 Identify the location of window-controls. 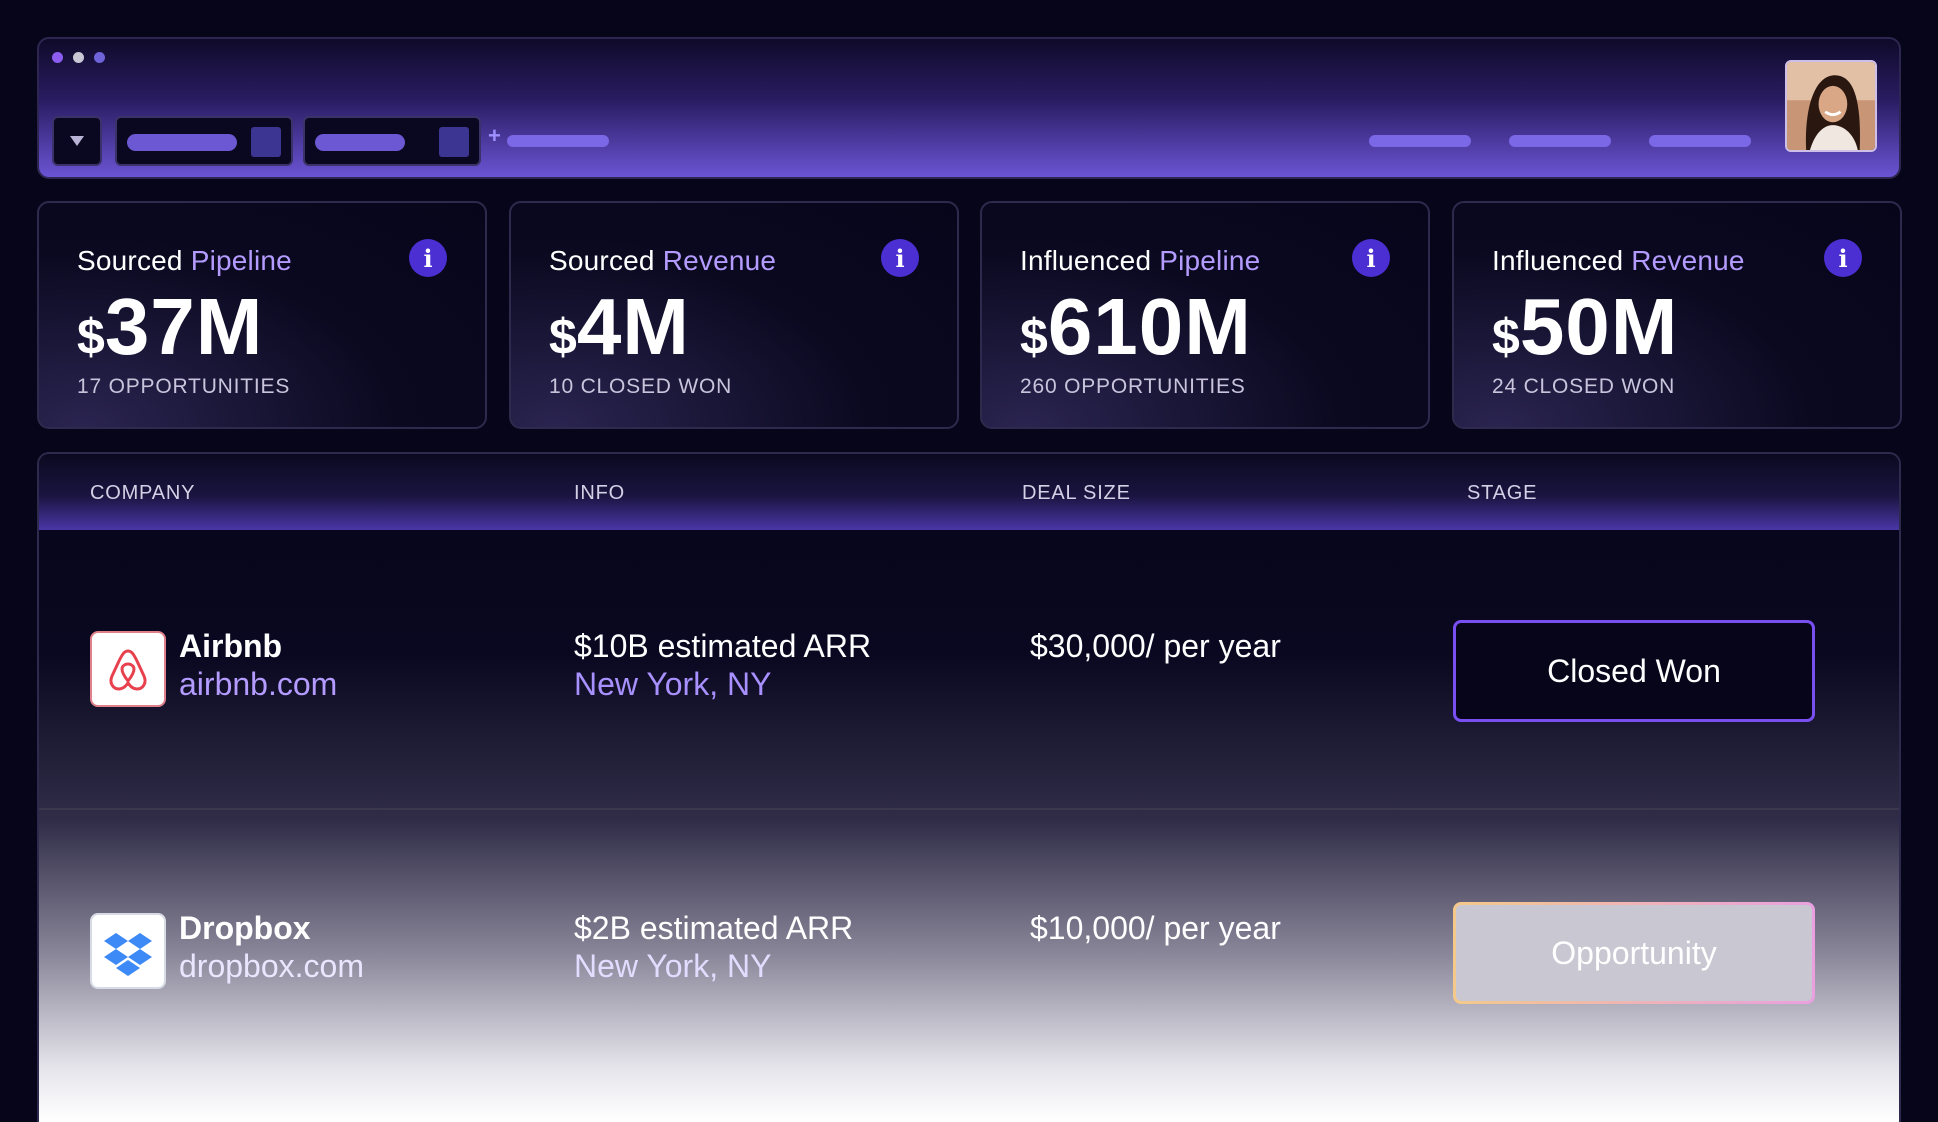
(78, 57).